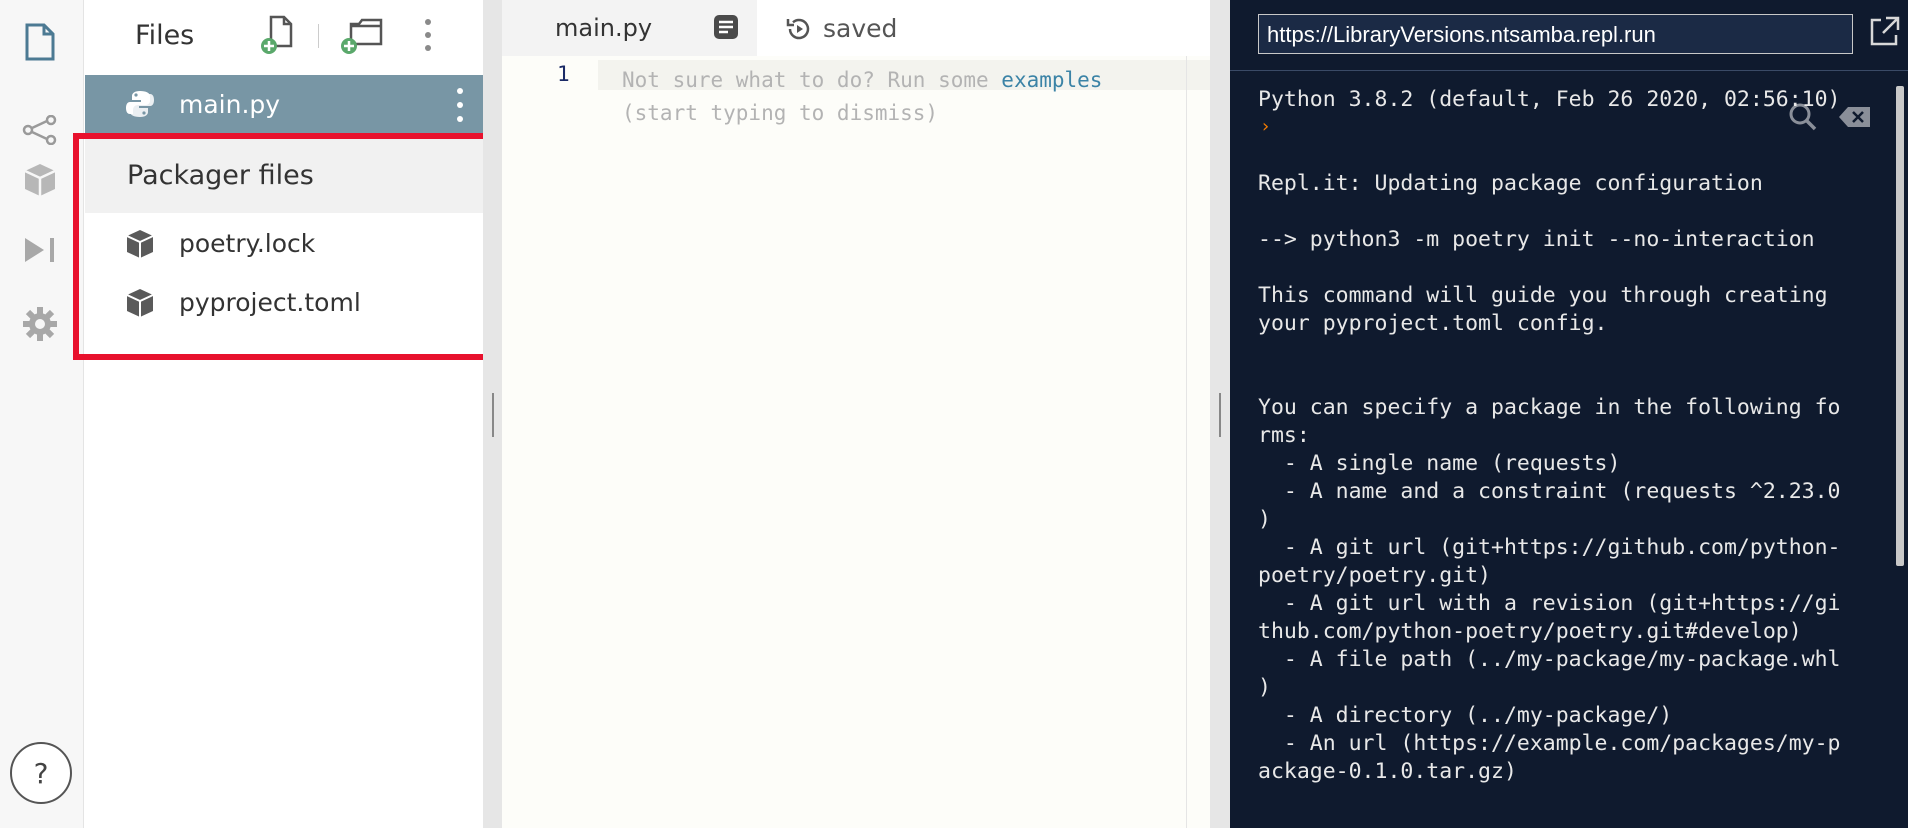 The image size is (1908, 828). I want to click on file-icon, so click(40, 42).